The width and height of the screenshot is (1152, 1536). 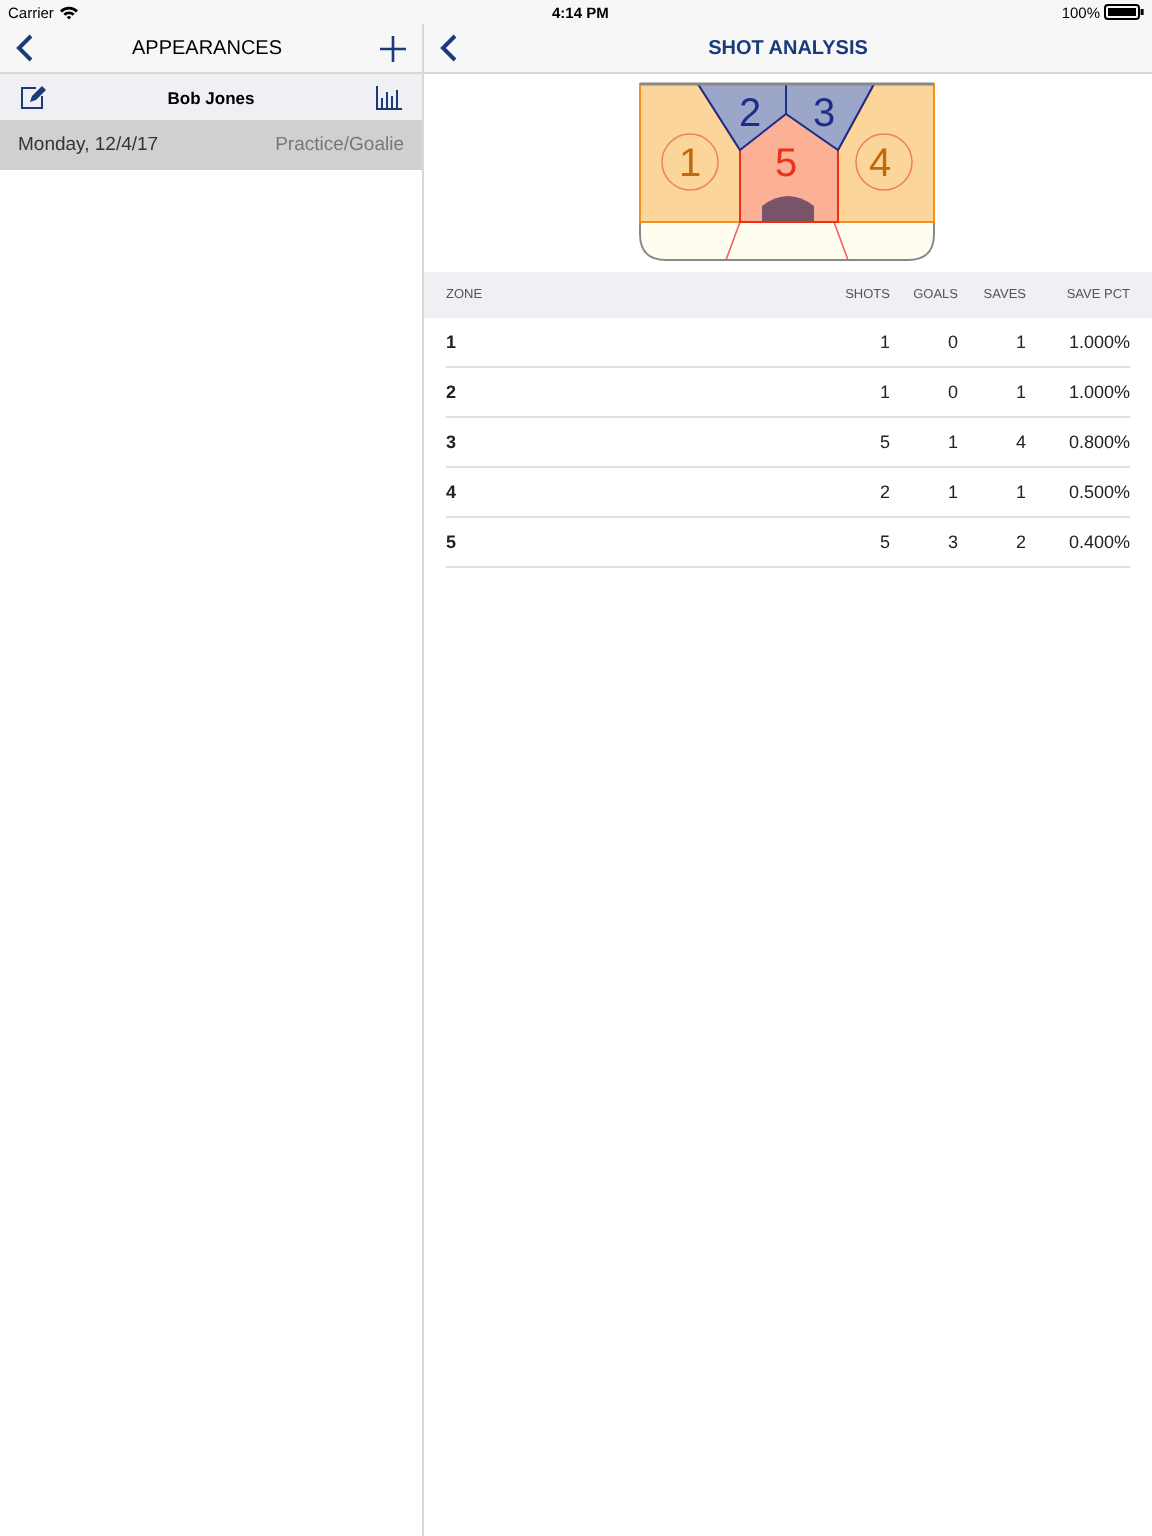 I want to click on player-name: Bob Jones, so click(x=211, y=97).